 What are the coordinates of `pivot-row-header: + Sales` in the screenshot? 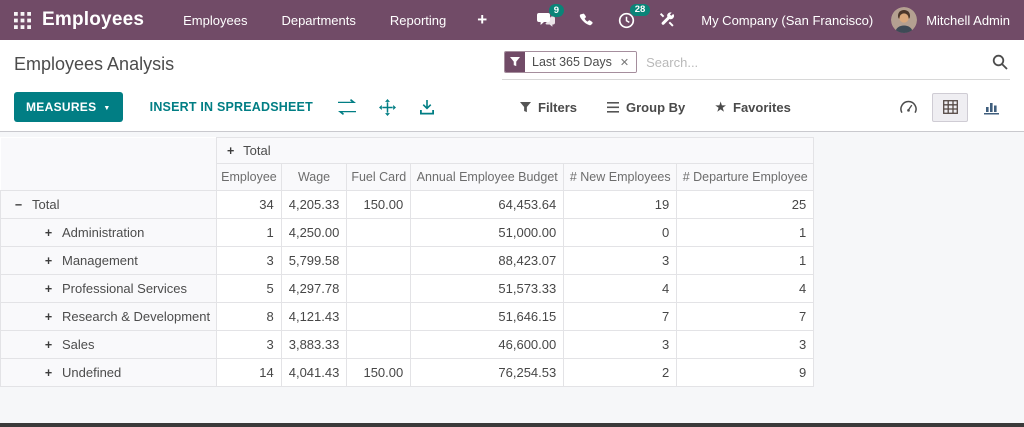 It's located at (109, 344).